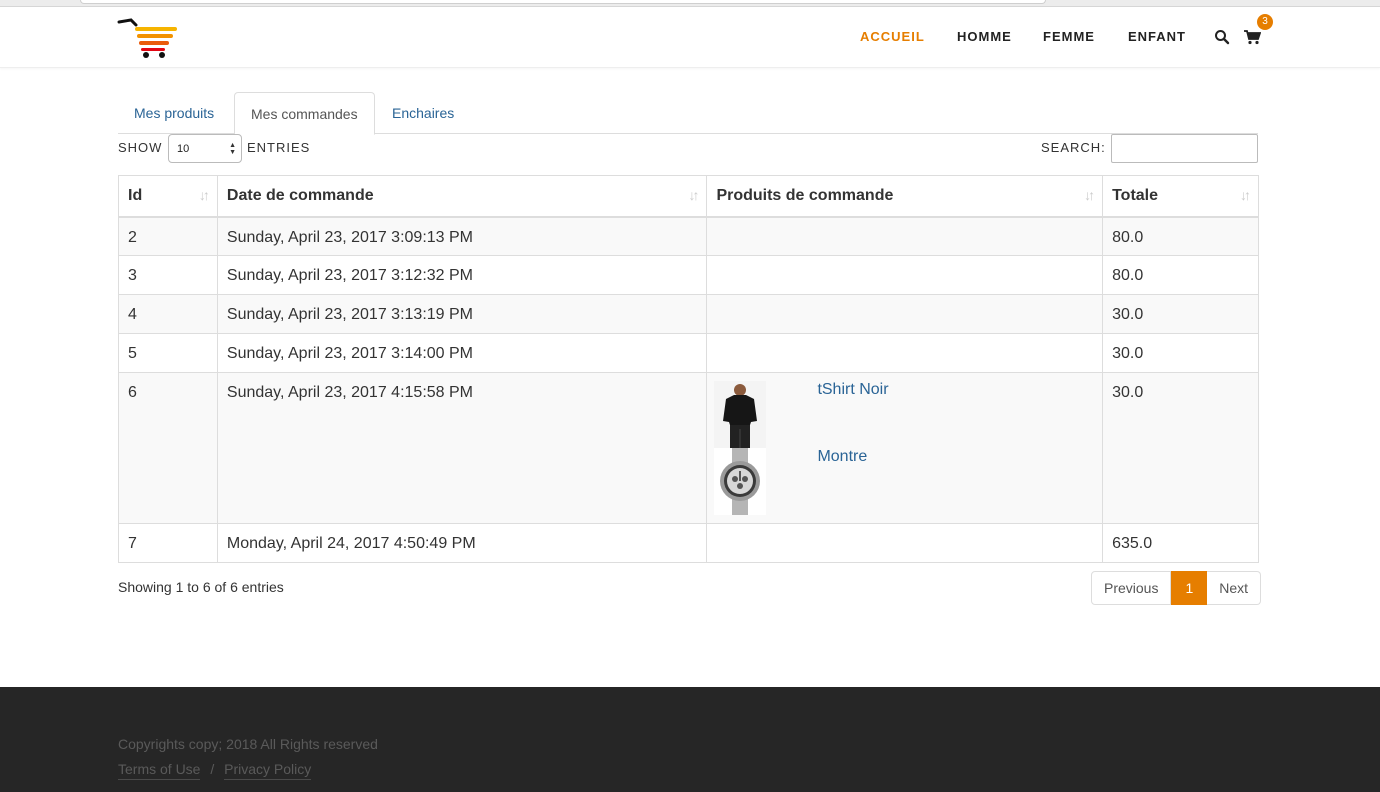 The image size is (1380, 792). Describe the element at coordinates (904, 481) in the screenshot. I see `product-item: Montre` at that location.